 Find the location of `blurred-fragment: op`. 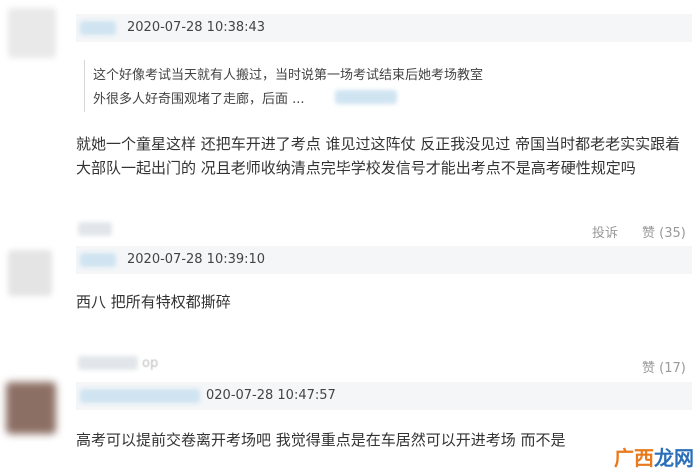

blurred-fragment: op is located at coordinates (150, 363).